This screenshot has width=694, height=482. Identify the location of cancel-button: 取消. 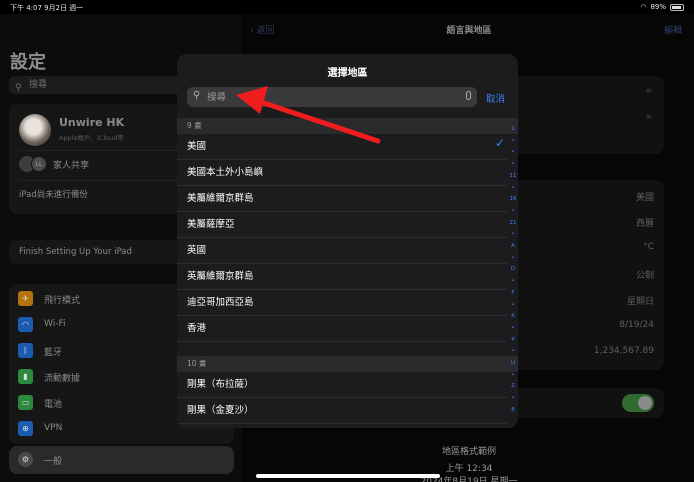
(495, 98).